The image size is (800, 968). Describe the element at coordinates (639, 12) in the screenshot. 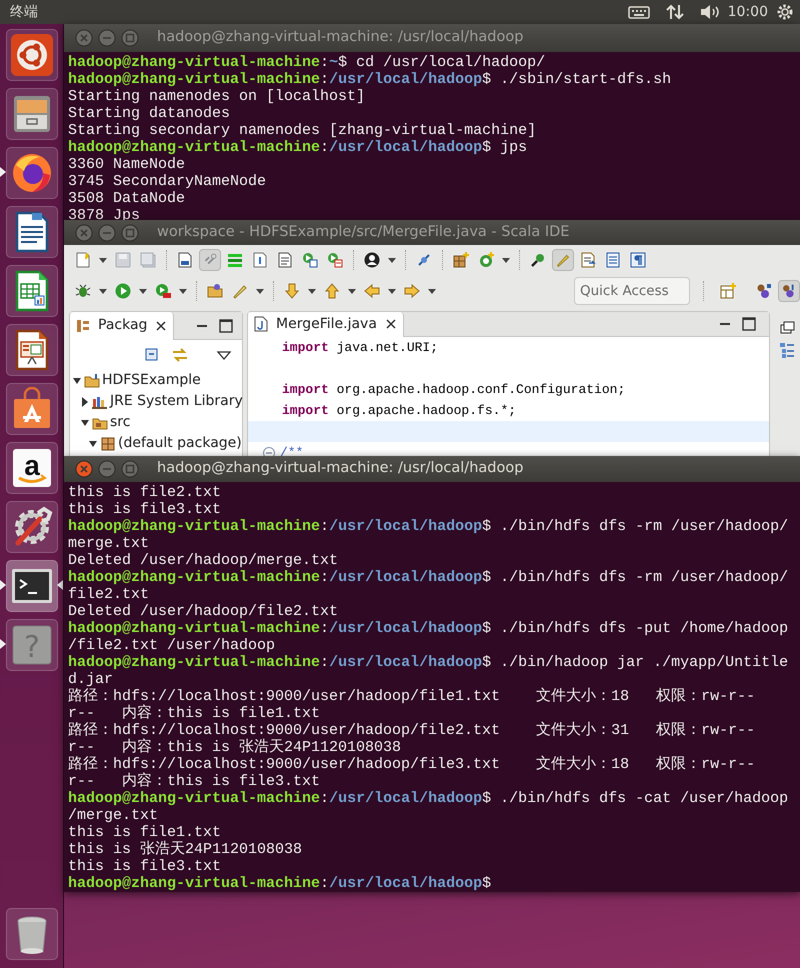

I see `keyboard-icon` at that location.